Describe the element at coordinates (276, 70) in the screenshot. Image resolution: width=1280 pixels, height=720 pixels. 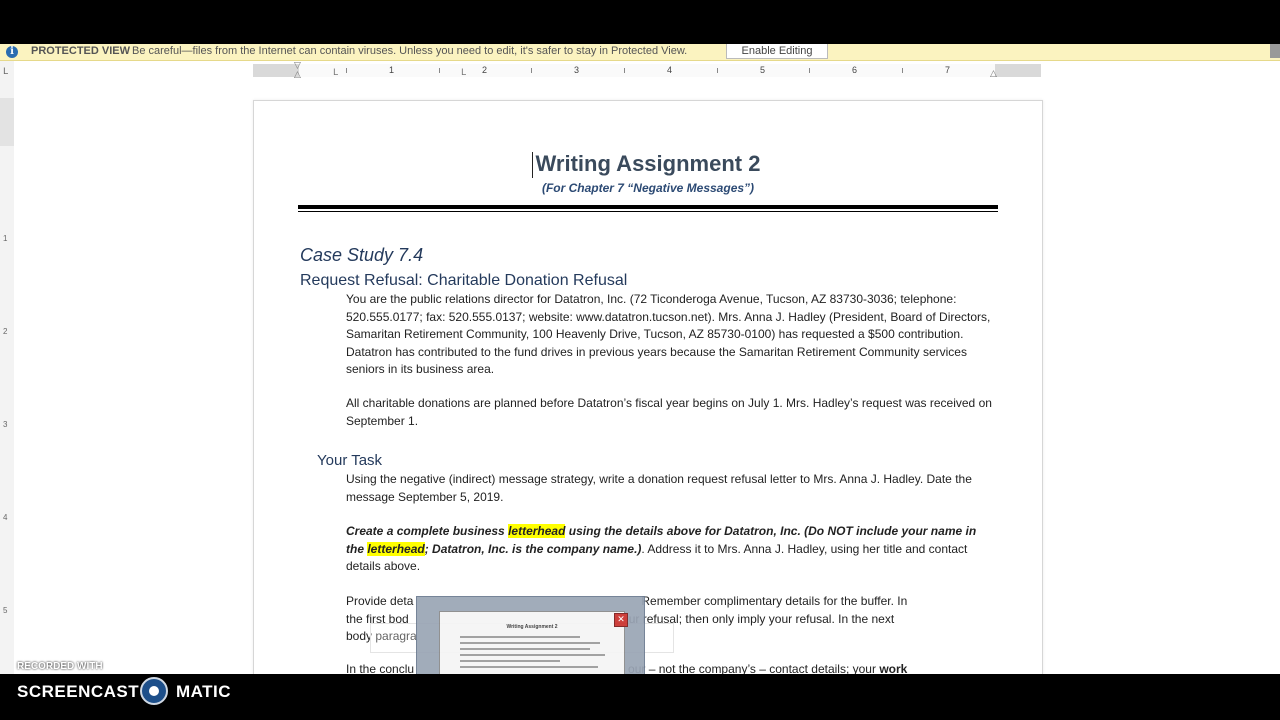
I see `left-margin-shade` at that location.